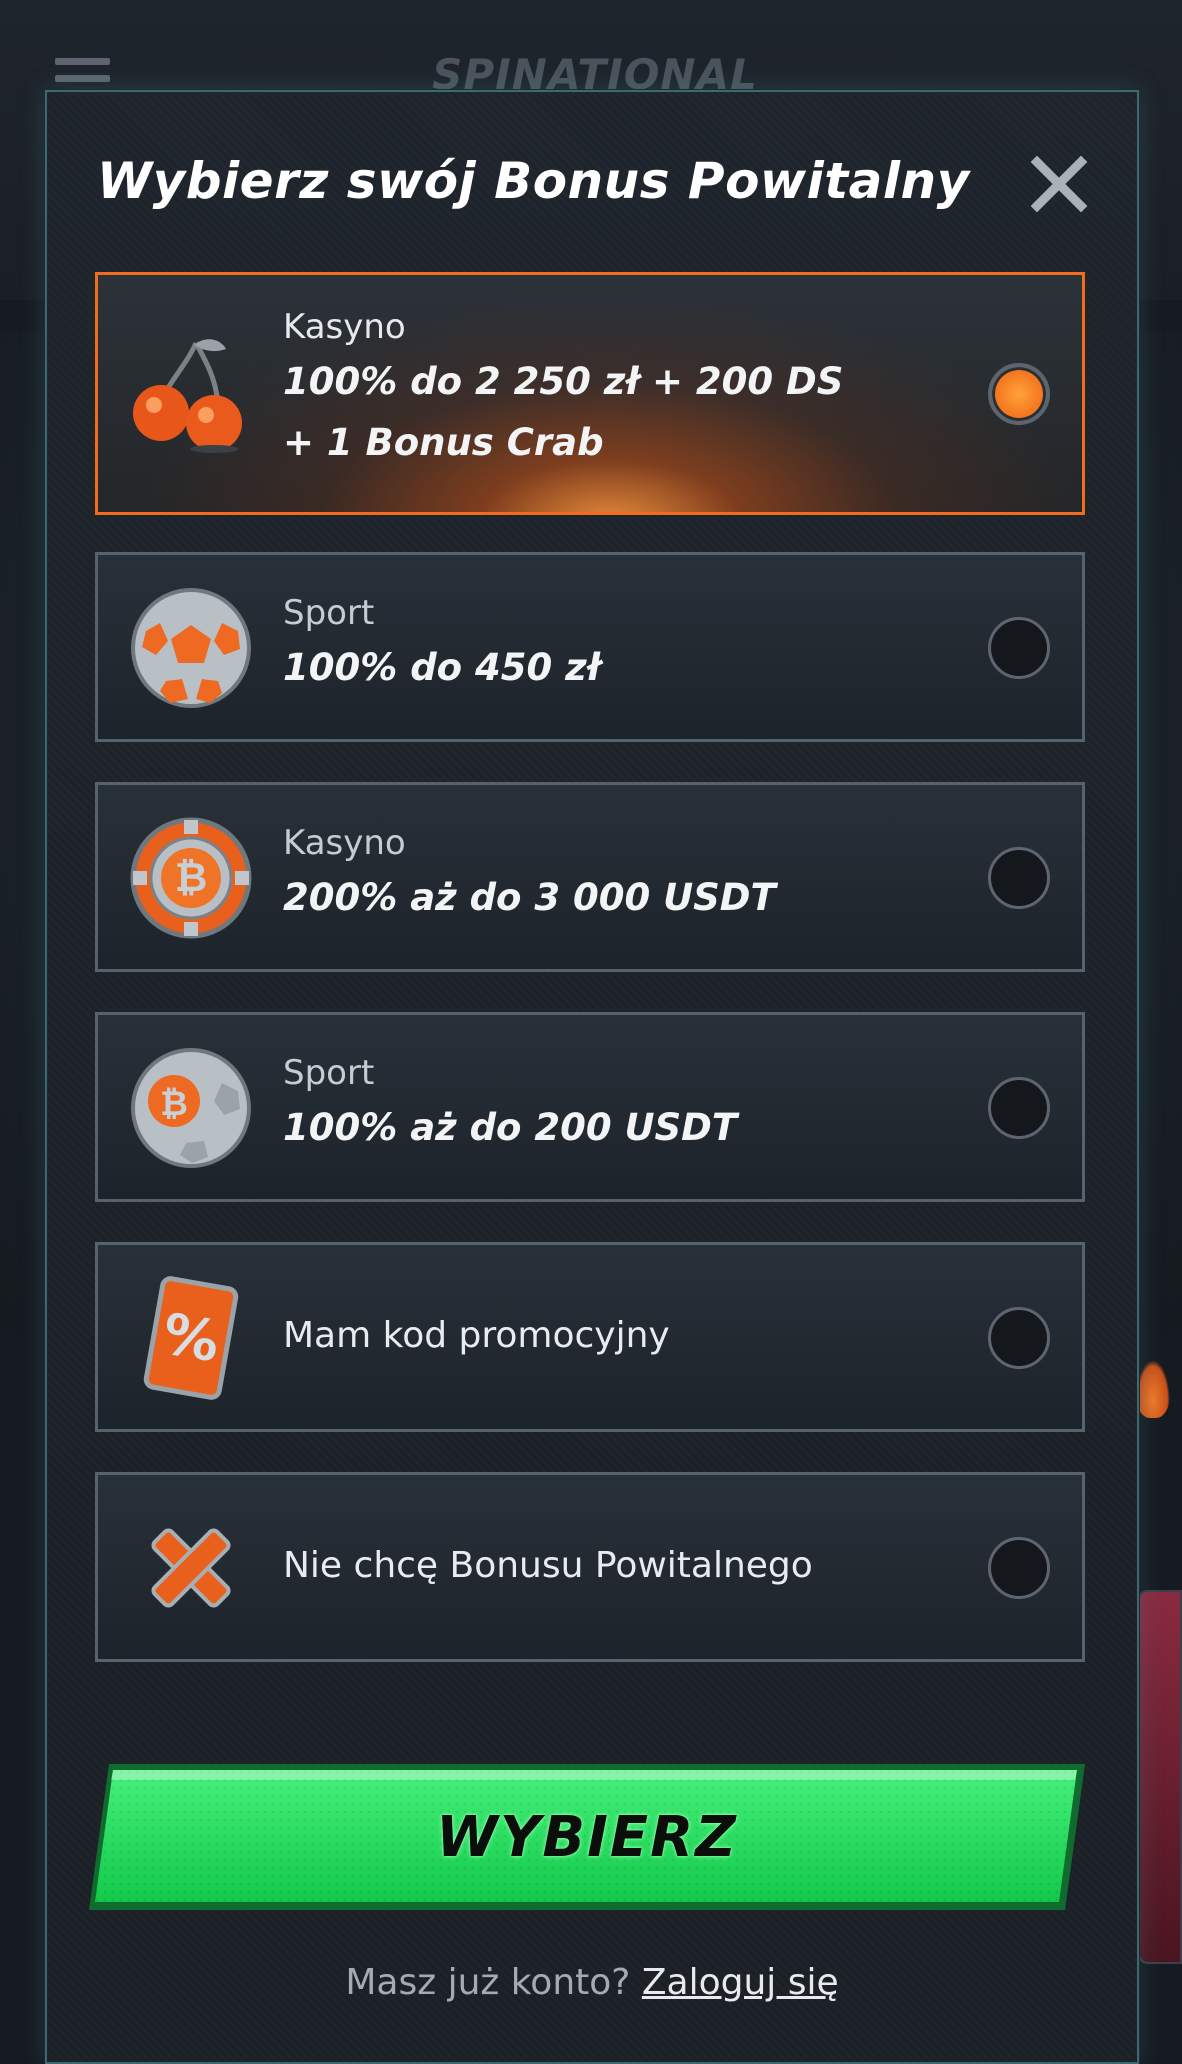 The width and height of the screenshot is (1182, 2064). I want to click on option-value: 100% do 2 250 zł + 200 DS + 1 Bonus Crab, so click(607, 412).